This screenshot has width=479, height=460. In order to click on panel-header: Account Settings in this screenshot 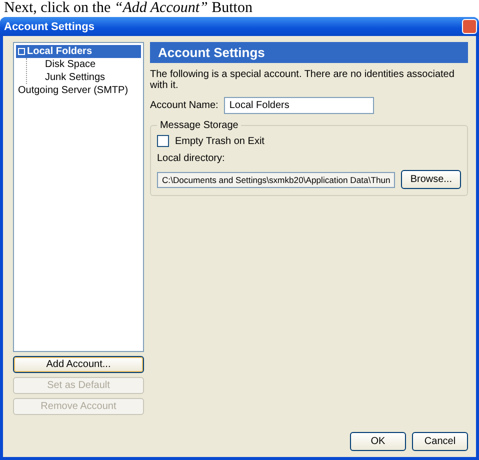, I will do `click(309, 52)`.